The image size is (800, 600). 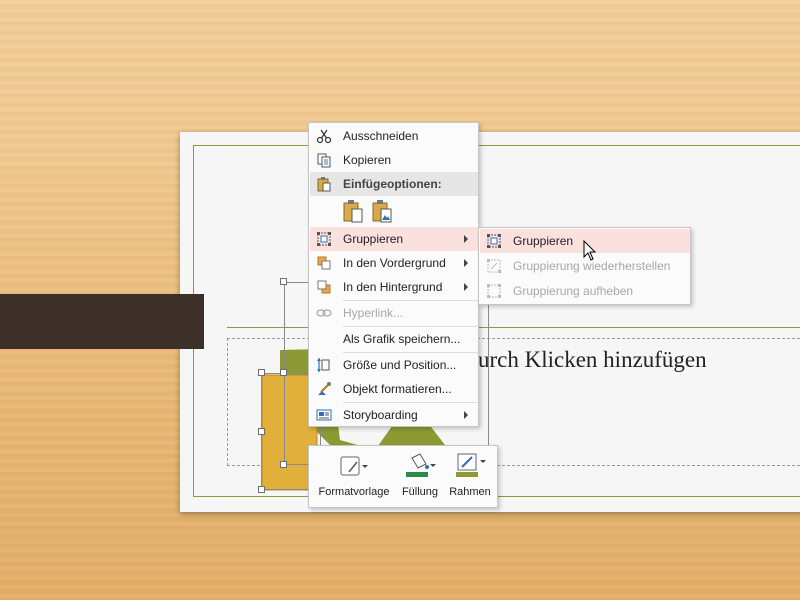 What do you see at coordinates (353, 211) in the screenshot?
I see `paste-keep-formatting-icon` at bounding box center [353, 211].